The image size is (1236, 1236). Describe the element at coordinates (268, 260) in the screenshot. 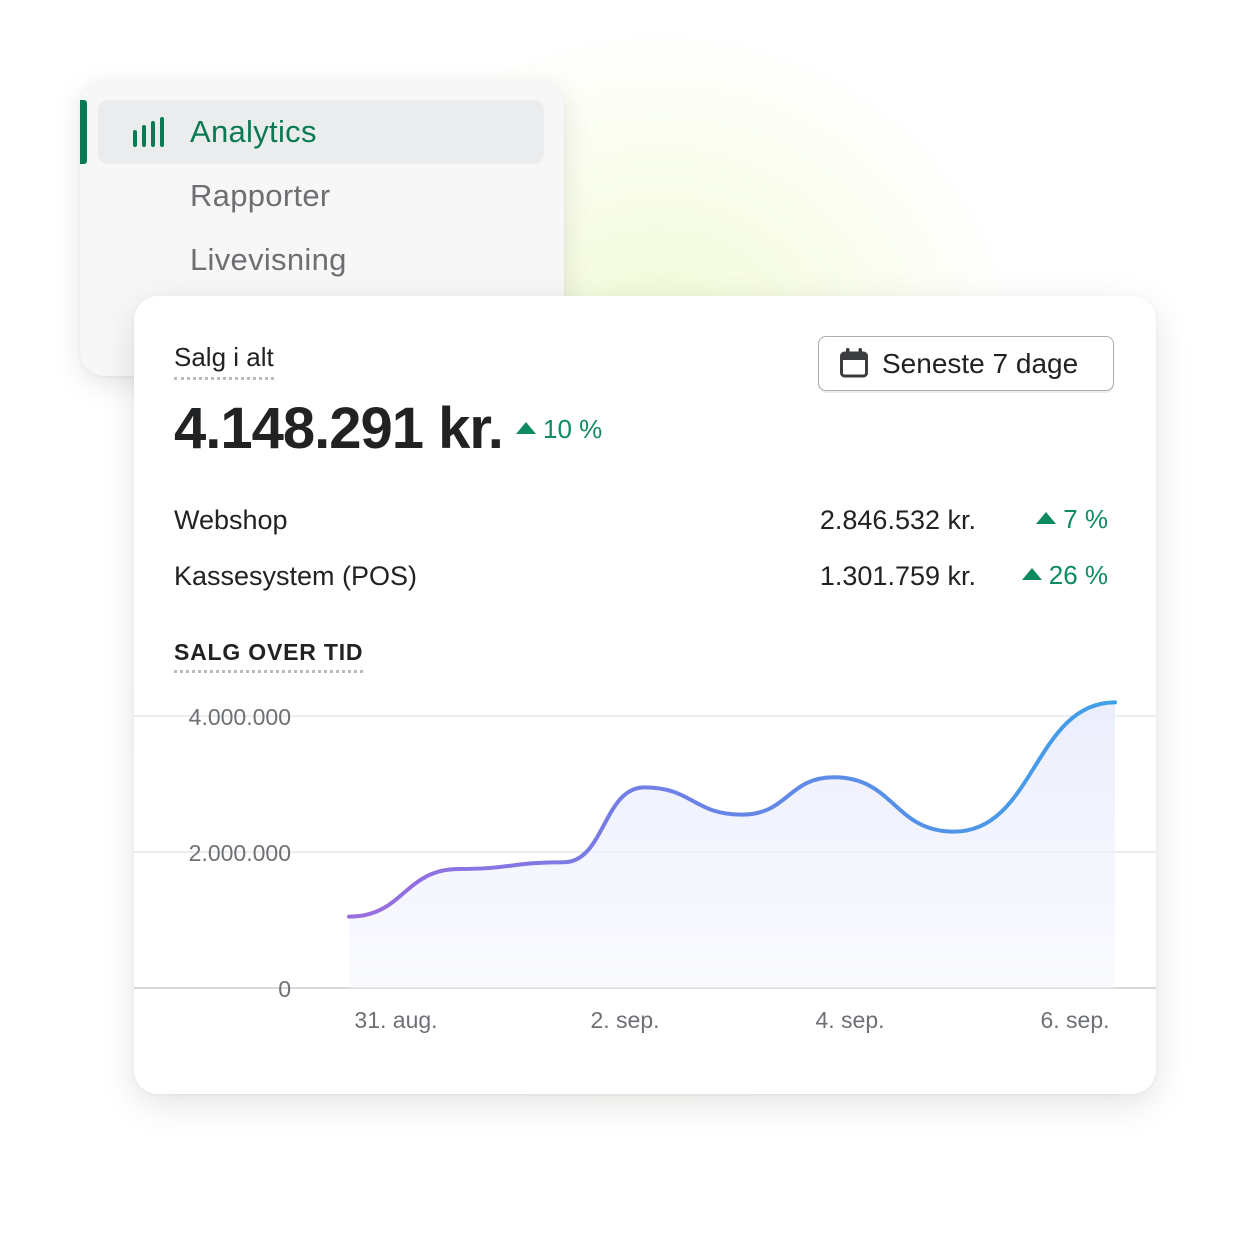

I see `nav-item-livevisning: Livevisning` at that location.